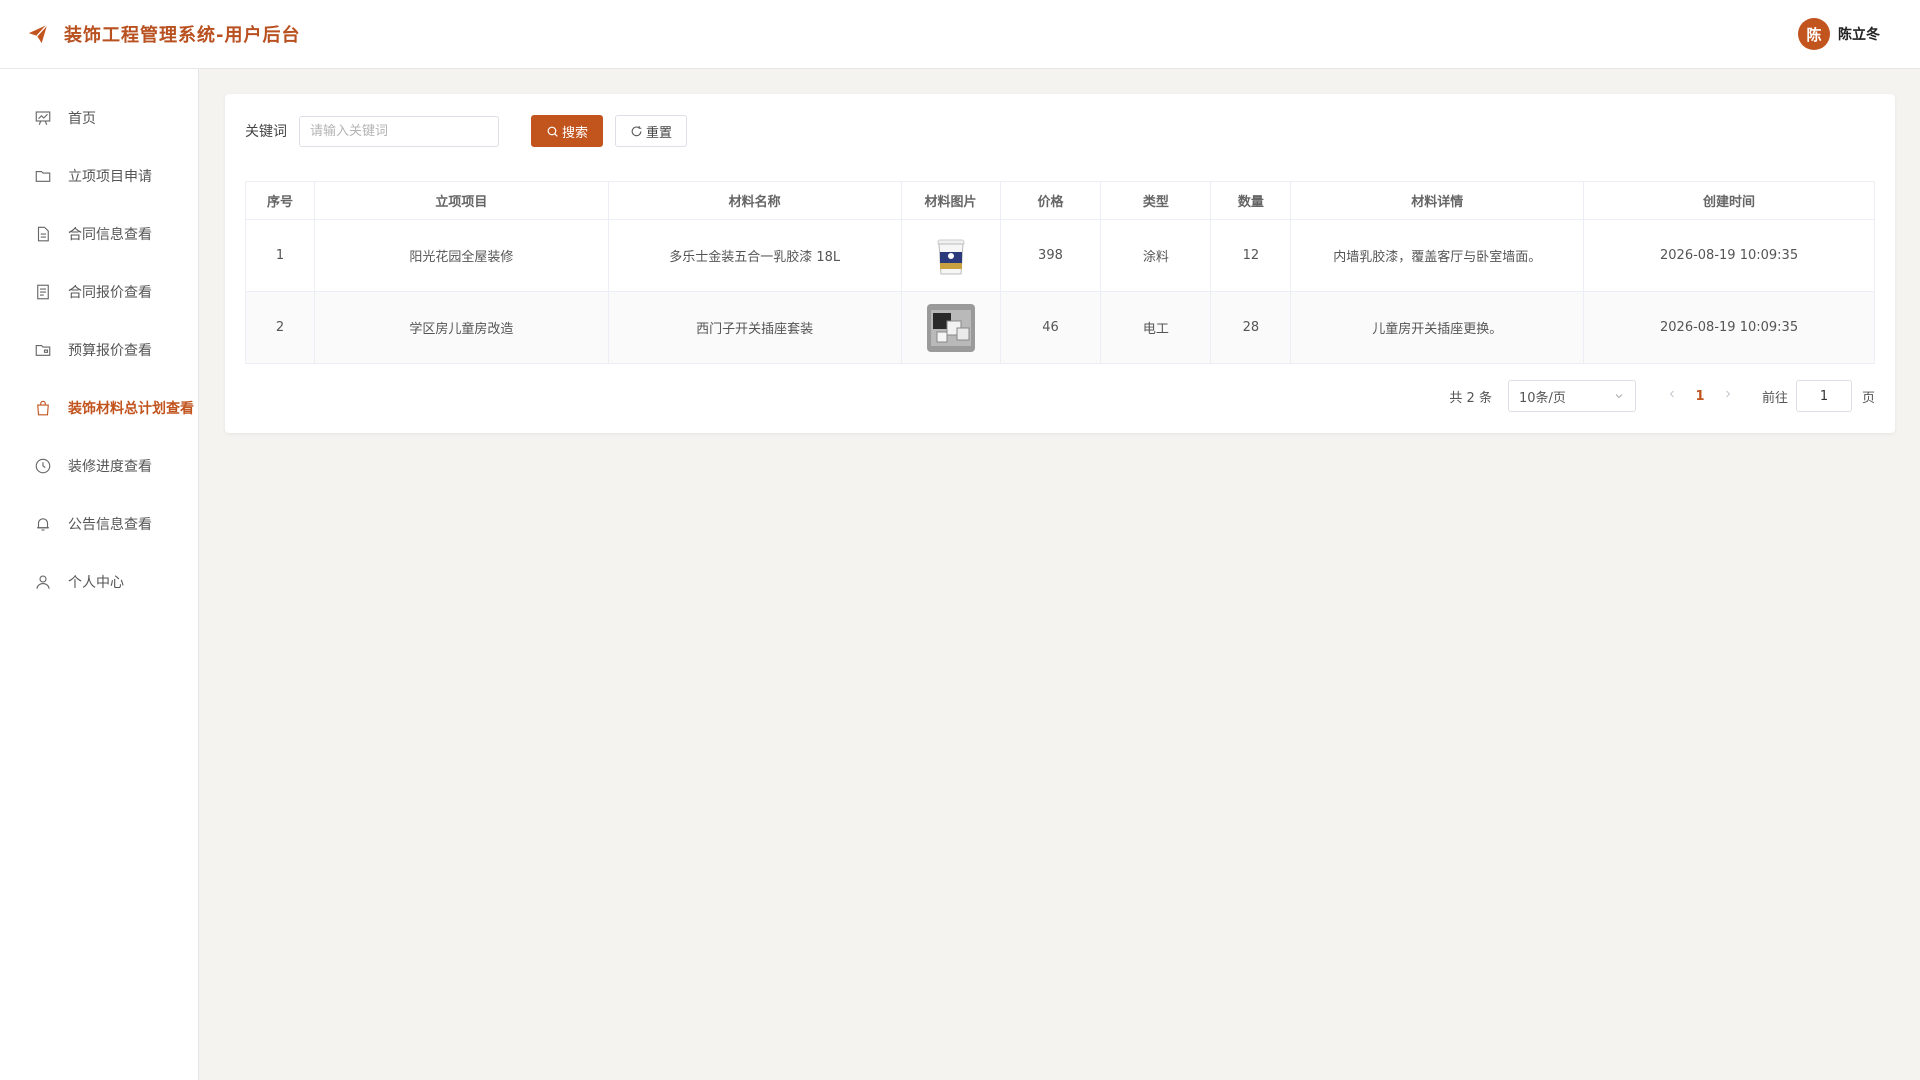 This screenshot has width=1920, height=1080. I want to click on cell-price: 398, so click(1050, 255).